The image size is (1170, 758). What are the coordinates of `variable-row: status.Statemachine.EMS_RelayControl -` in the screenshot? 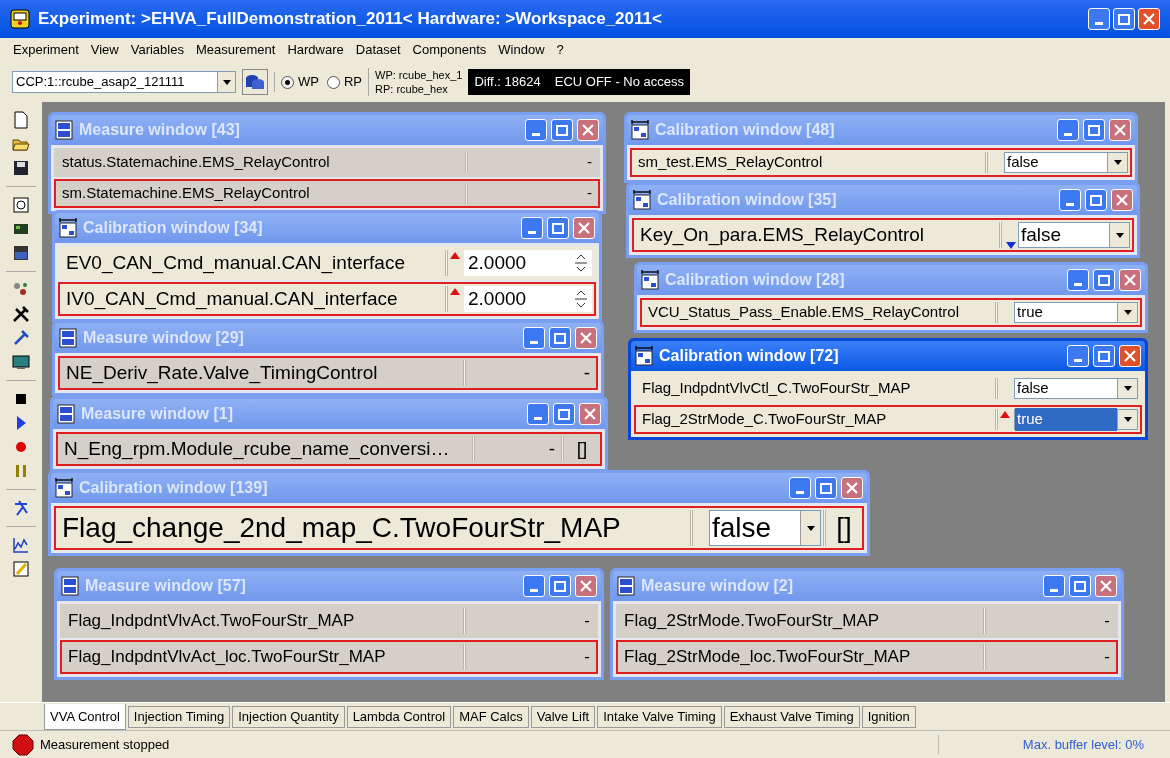 It's located at (327, 162).